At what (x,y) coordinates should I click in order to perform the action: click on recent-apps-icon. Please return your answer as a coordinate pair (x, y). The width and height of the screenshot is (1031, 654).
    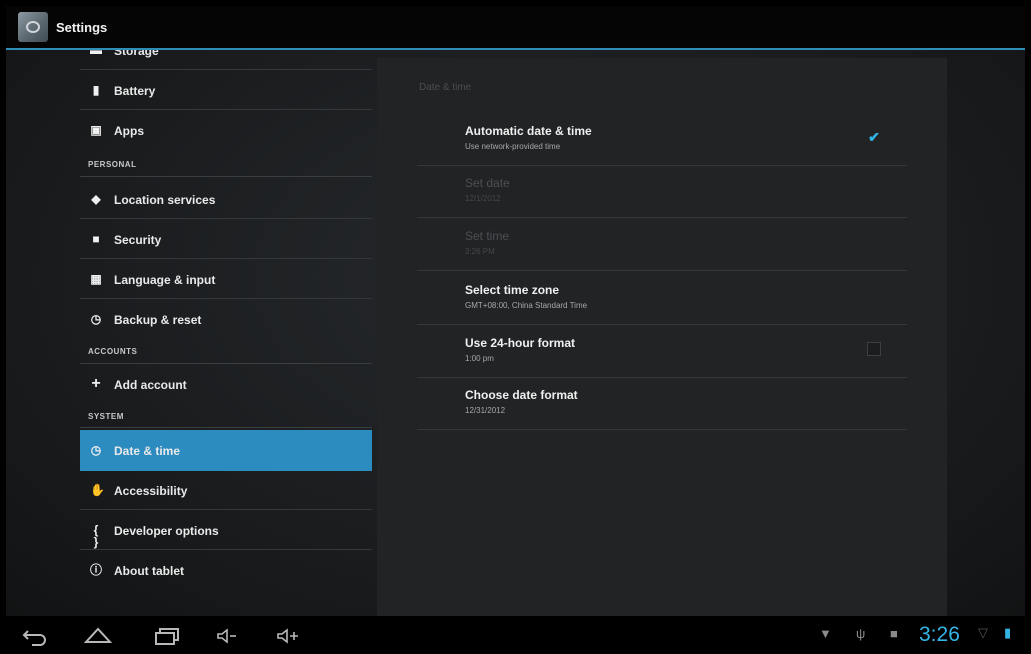
    Looking at the image, I should click on (167, 636).